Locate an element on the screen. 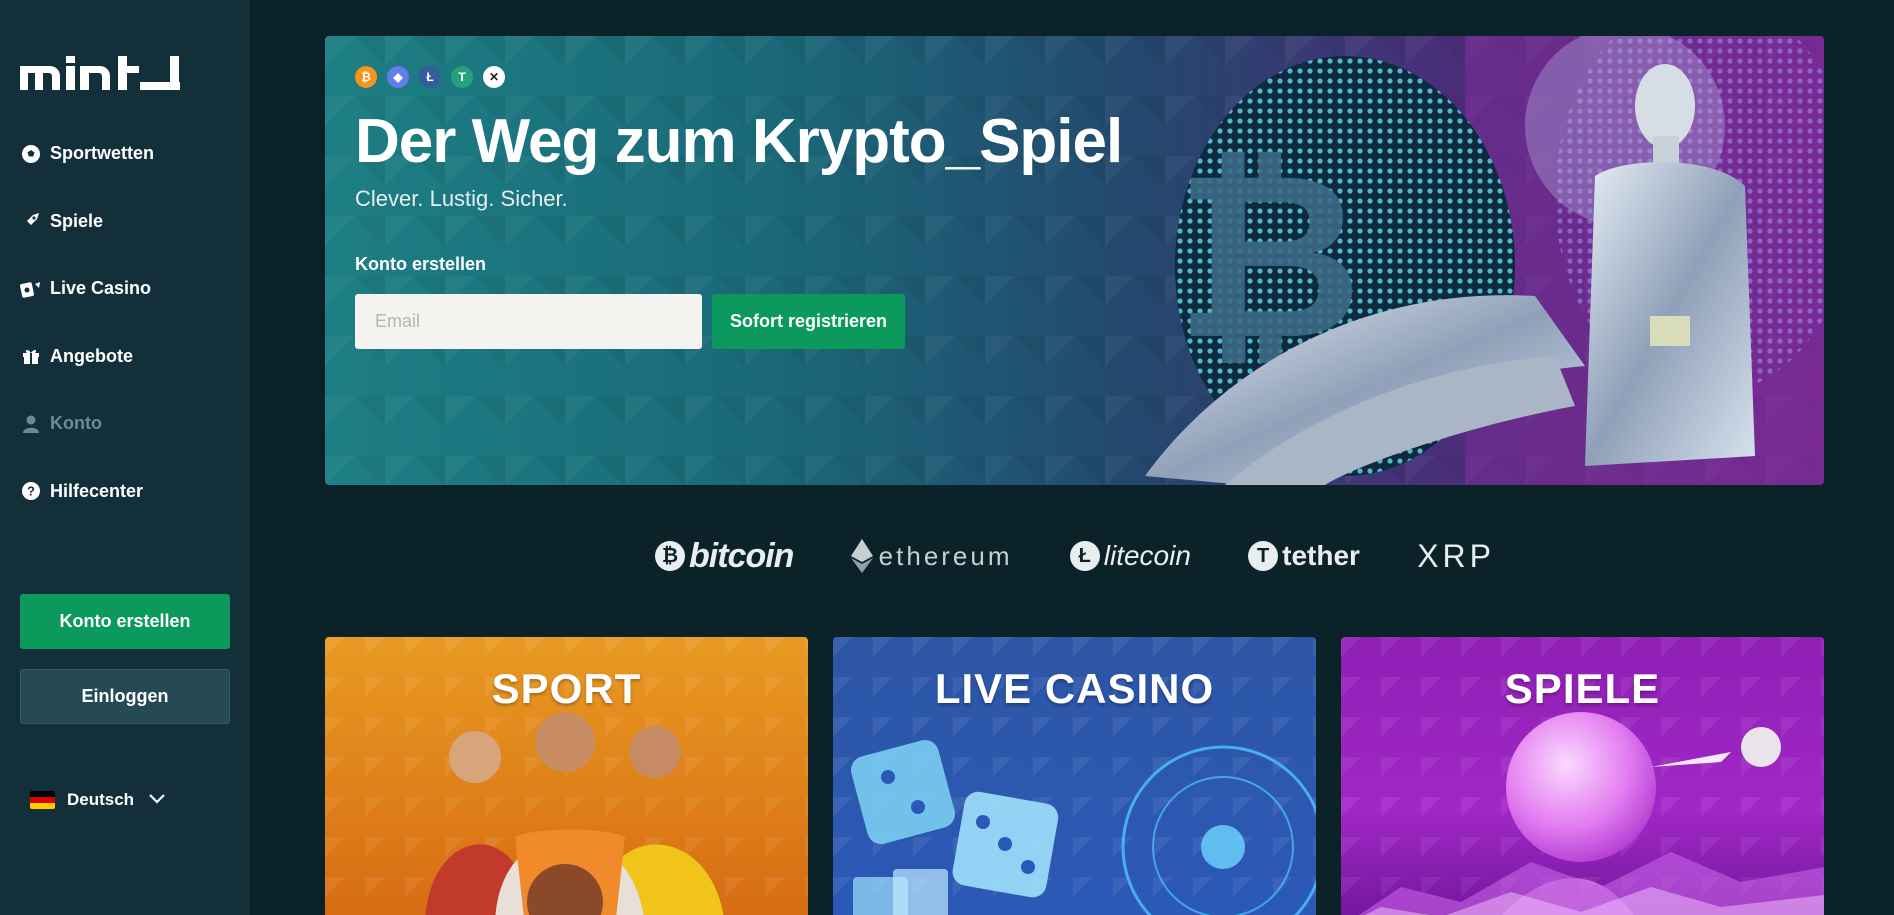  sidebar-item-label: Angebote is located at coordinates (91, 355).